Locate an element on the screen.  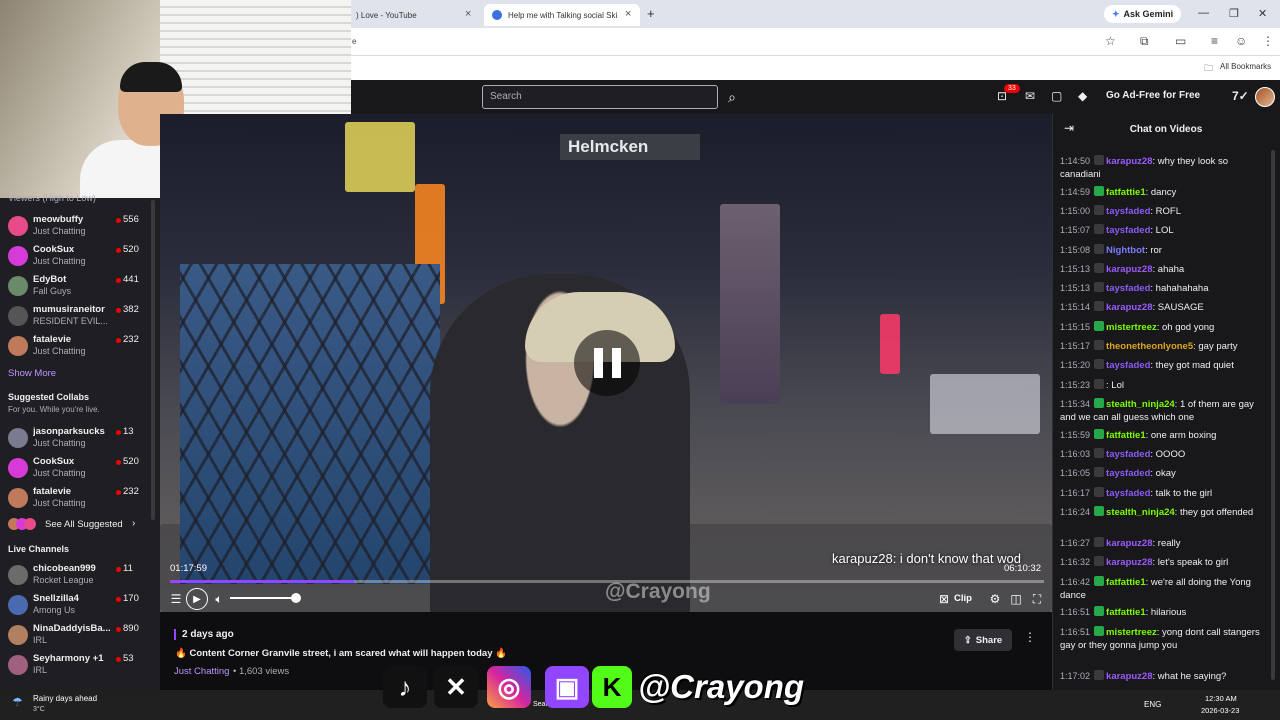
channel-name: mumusiraneitor is located at coordinates (69, 309).